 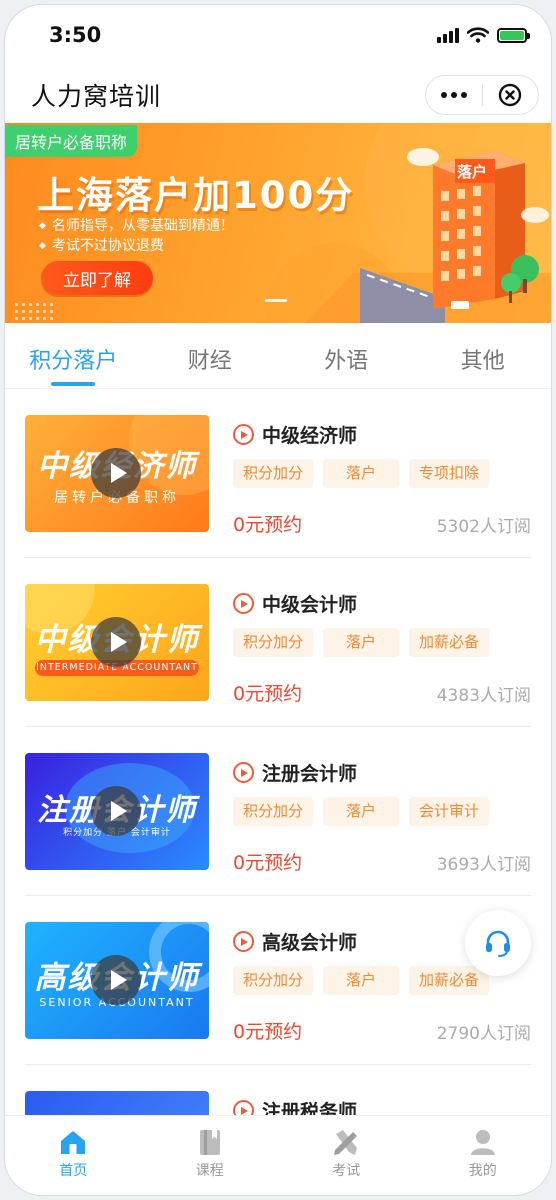 I want to click on home-icon, so click(x=73, y=1142).